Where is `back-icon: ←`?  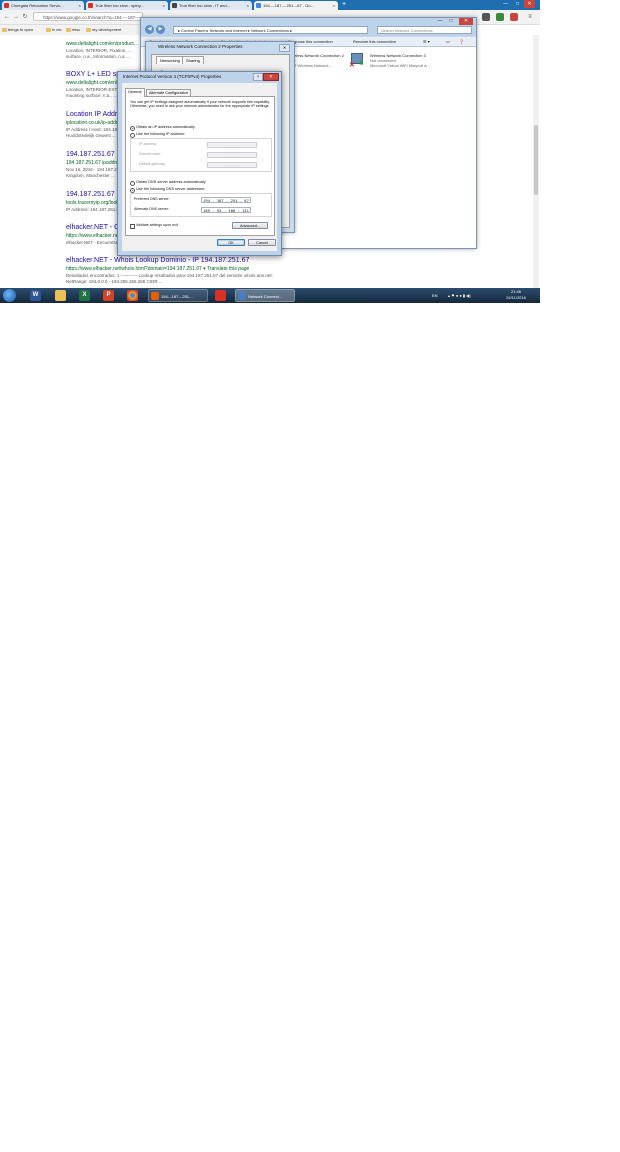
back-icon: ← is located at coordinates (7, 17).